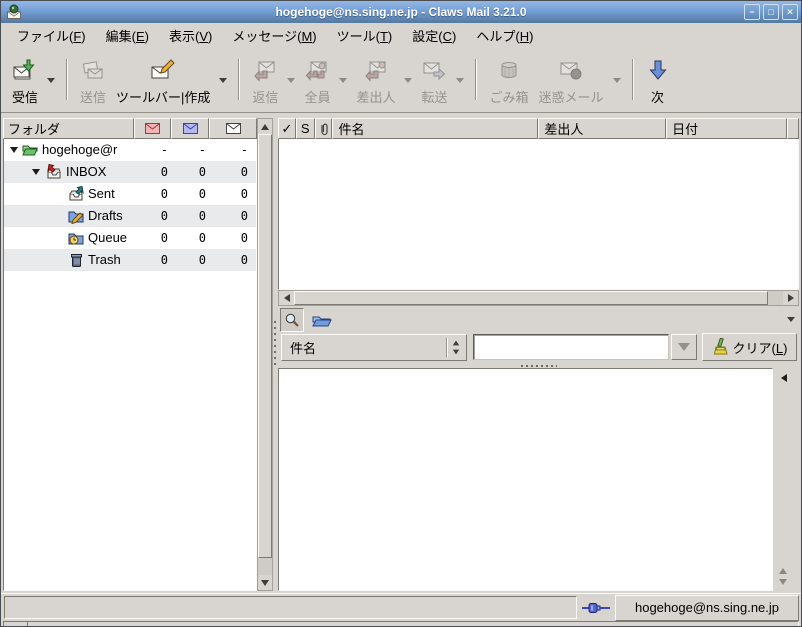 Image resolution: width=802 pixels, height=627 pixels. What do you see at coordinates (374, 347) in the screenshot?
I see `search-criteria-combo: 件名` at bounding box center [374, 347].